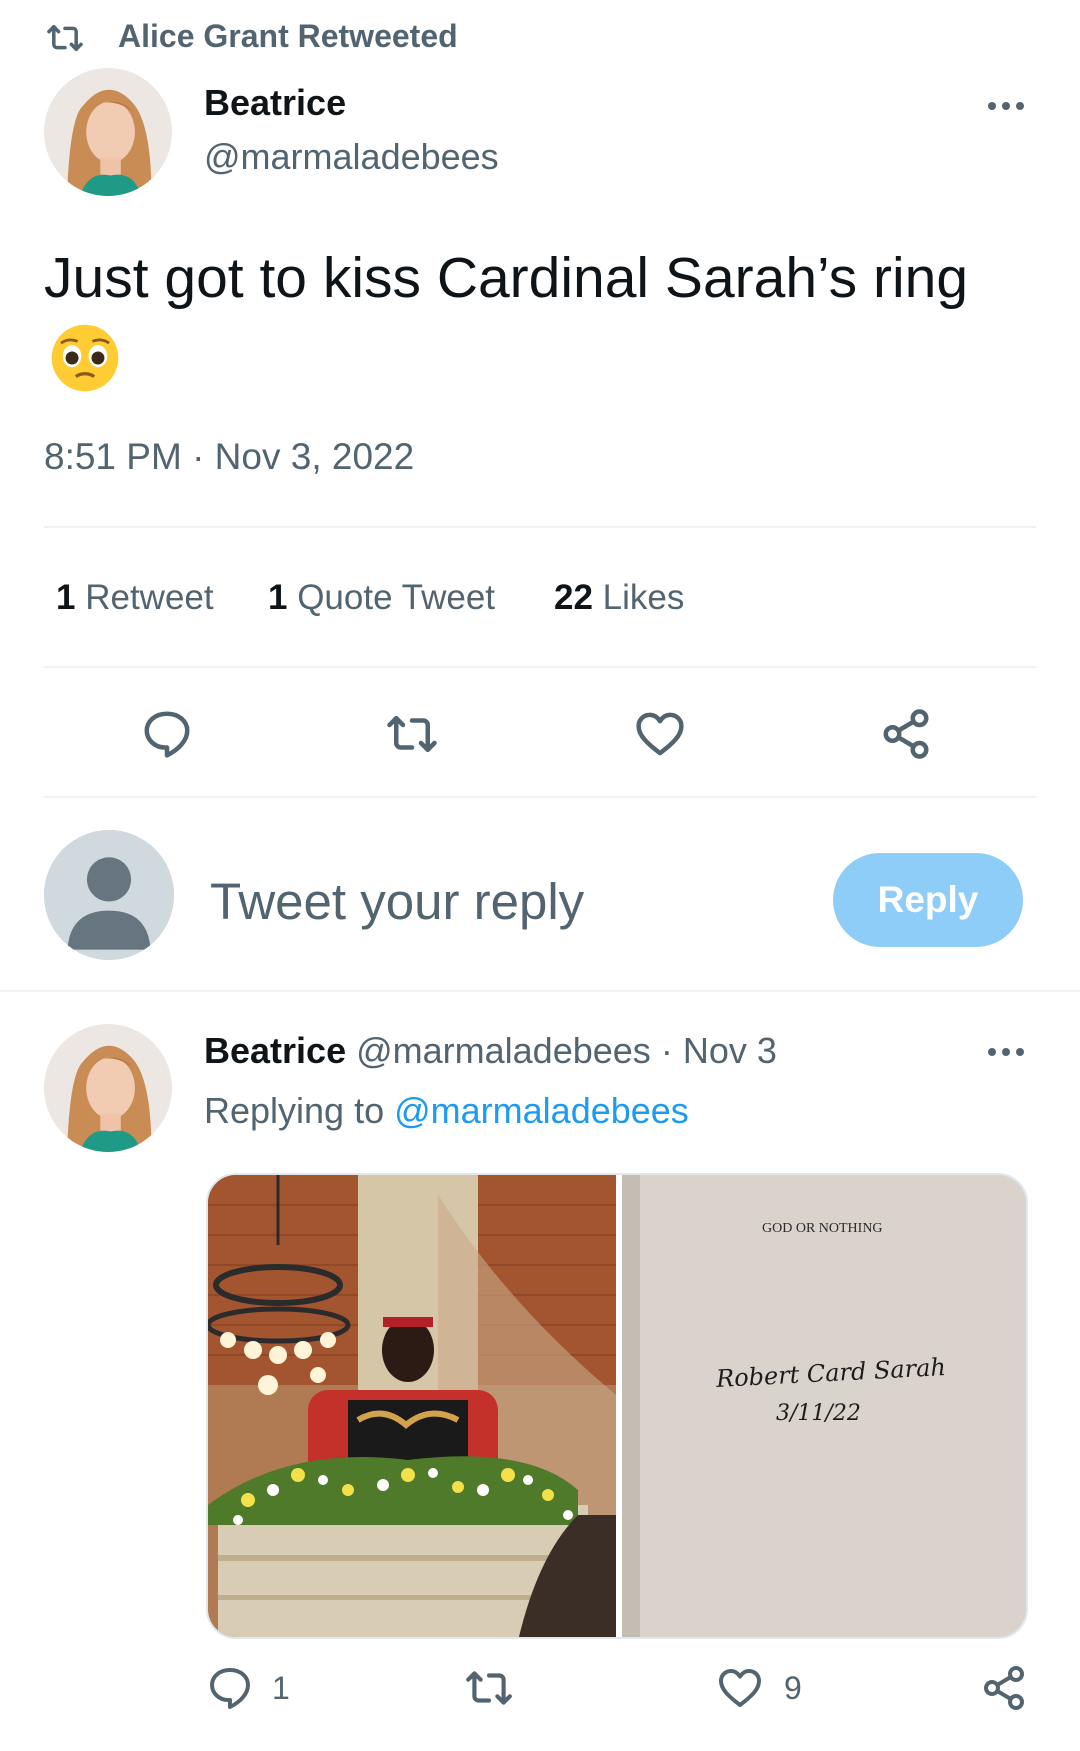 Image resolution: width=1080 pixels, height=1751 pixels. I want to click on replying-to: Replying to @marmaladebees, so click(446, 1111).